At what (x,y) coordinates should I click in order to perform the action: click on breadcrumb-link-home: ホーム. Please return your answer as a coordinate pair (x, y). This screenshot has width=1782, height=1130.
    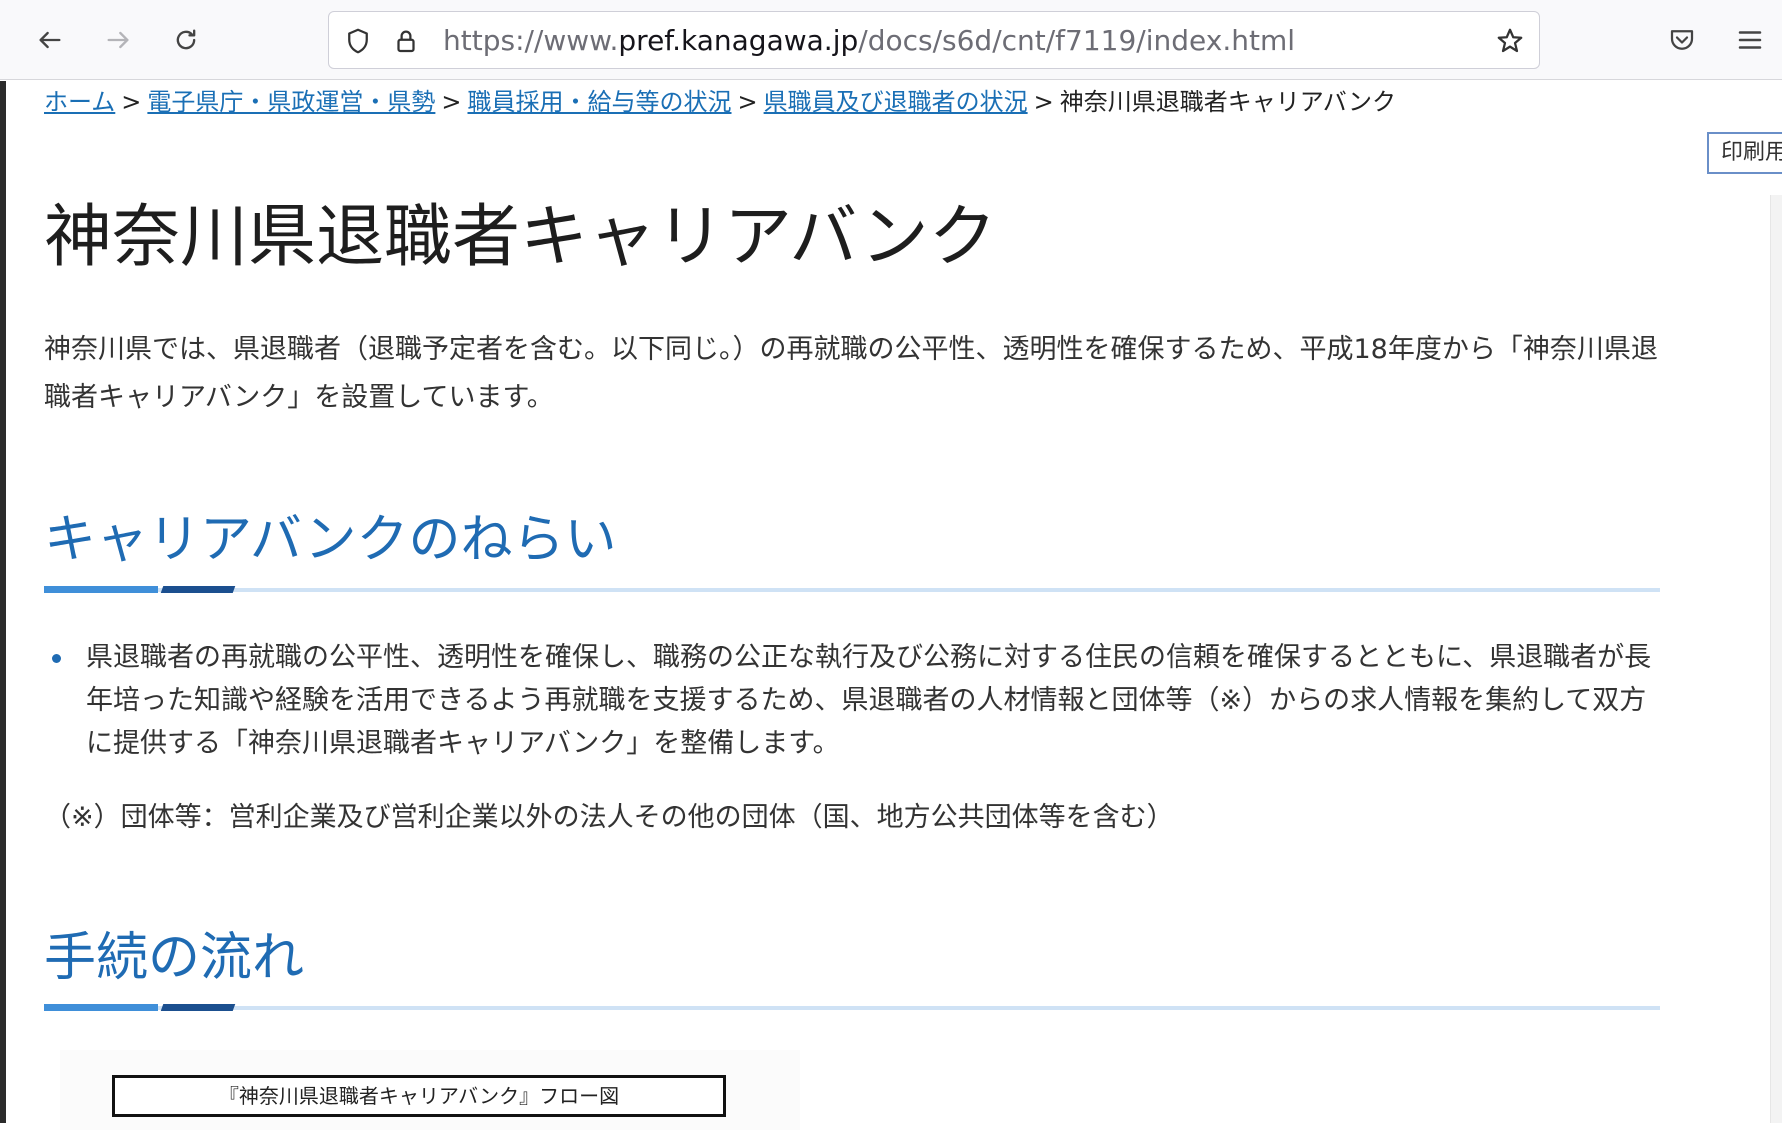
    Looking at the image, I should click on (79, 102).